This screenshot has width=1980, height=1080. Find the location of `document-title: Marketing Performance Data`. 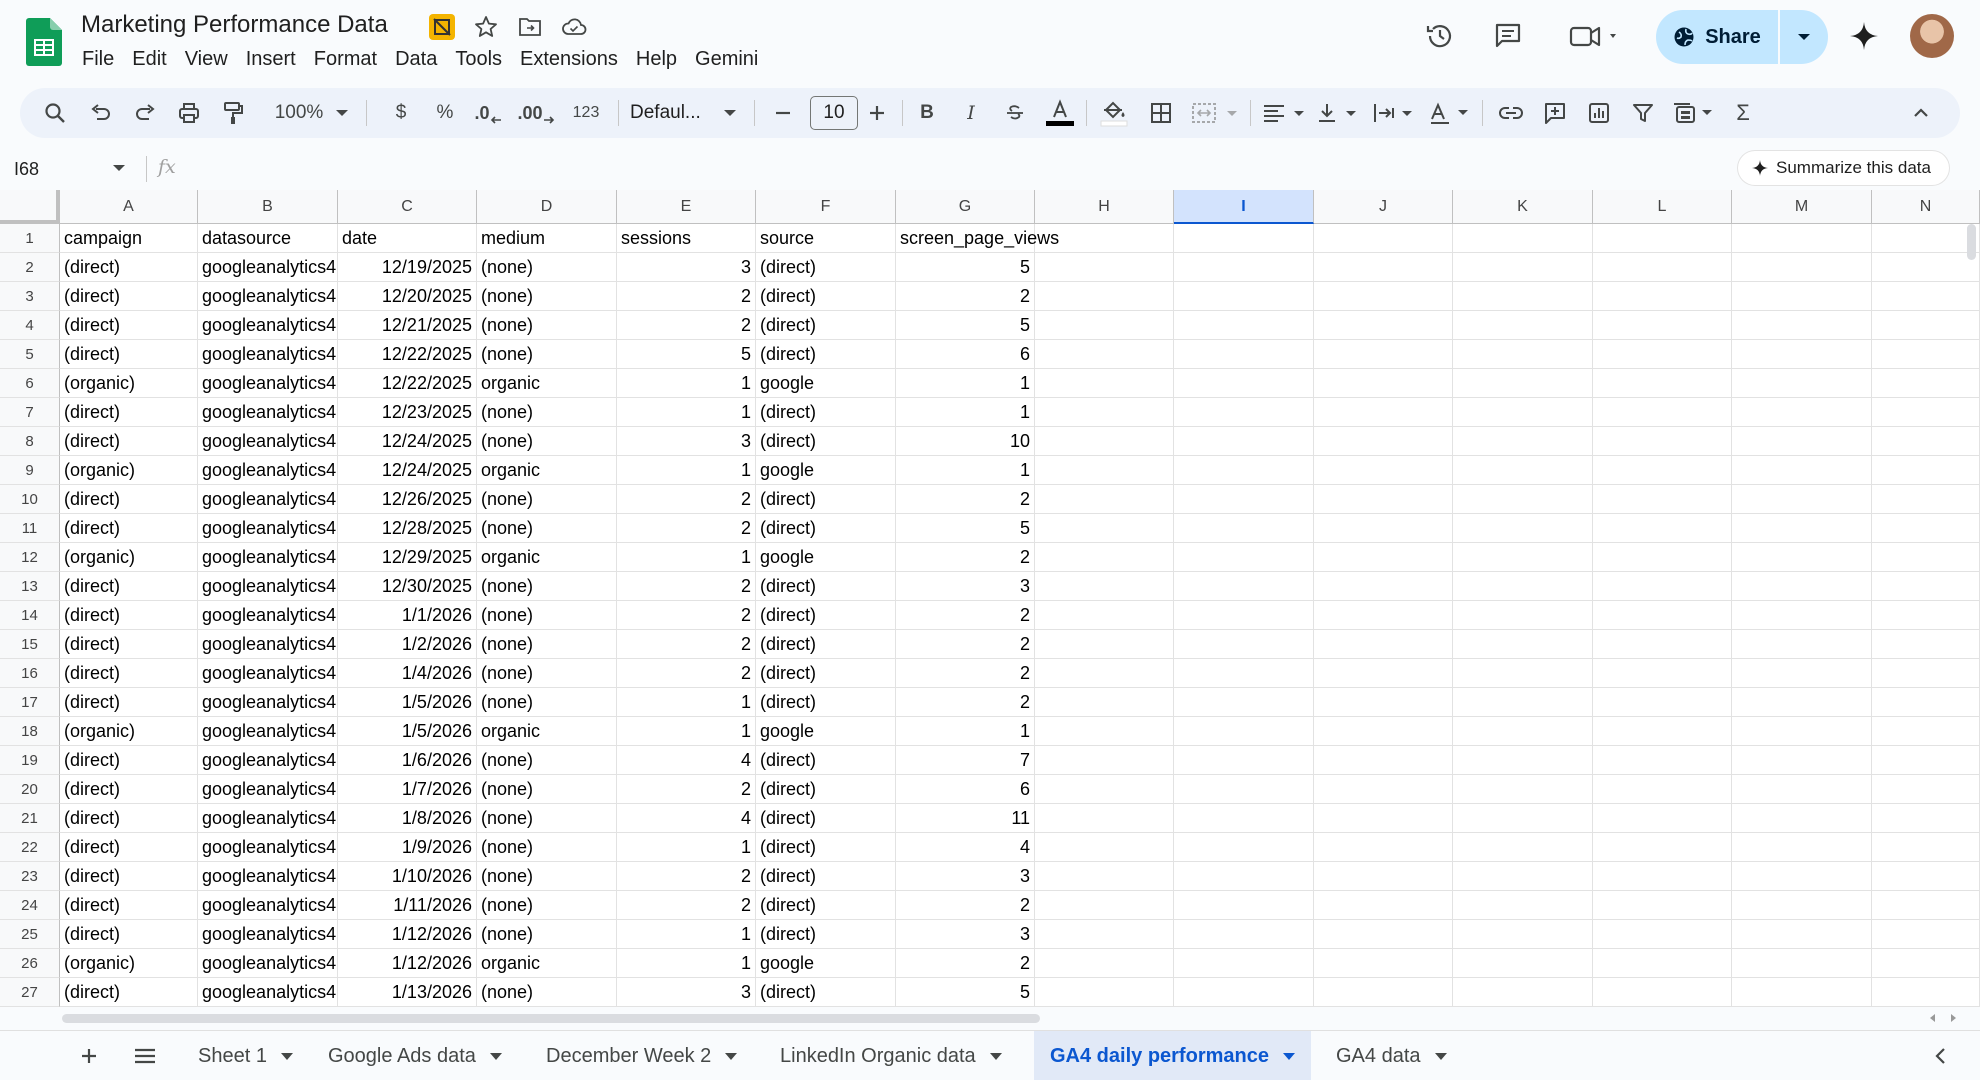

document-title: Marketing Performance Data is located at coordinates (234, 25).